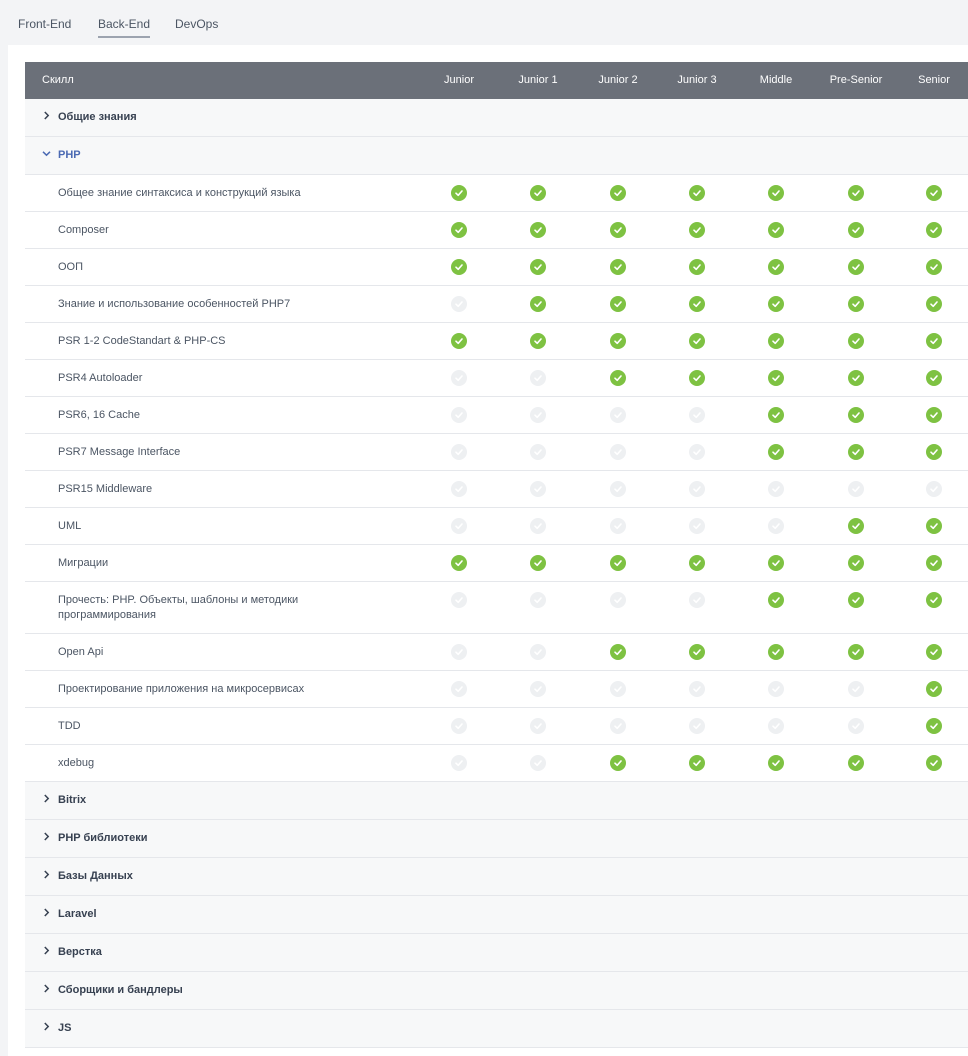 This screenshot has height=1056, width=968. Describe the element at coordinates (496, 915) in the screenshot. I see `group-row: Laravel` at that location.